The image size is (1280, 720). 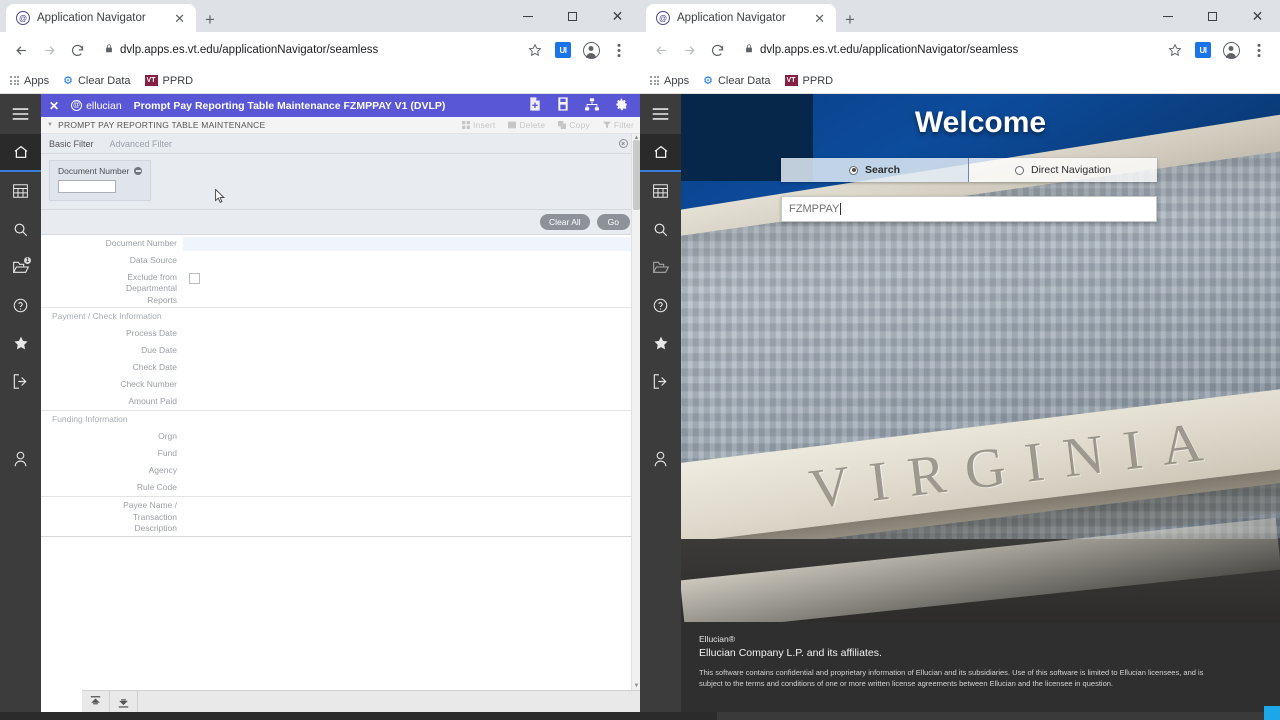 What do you see at coordinates (150, 517) in the screenshot?
I see `field-label-payee-name: Payee Name / Transaction Description` at bounding box center [150, 517].